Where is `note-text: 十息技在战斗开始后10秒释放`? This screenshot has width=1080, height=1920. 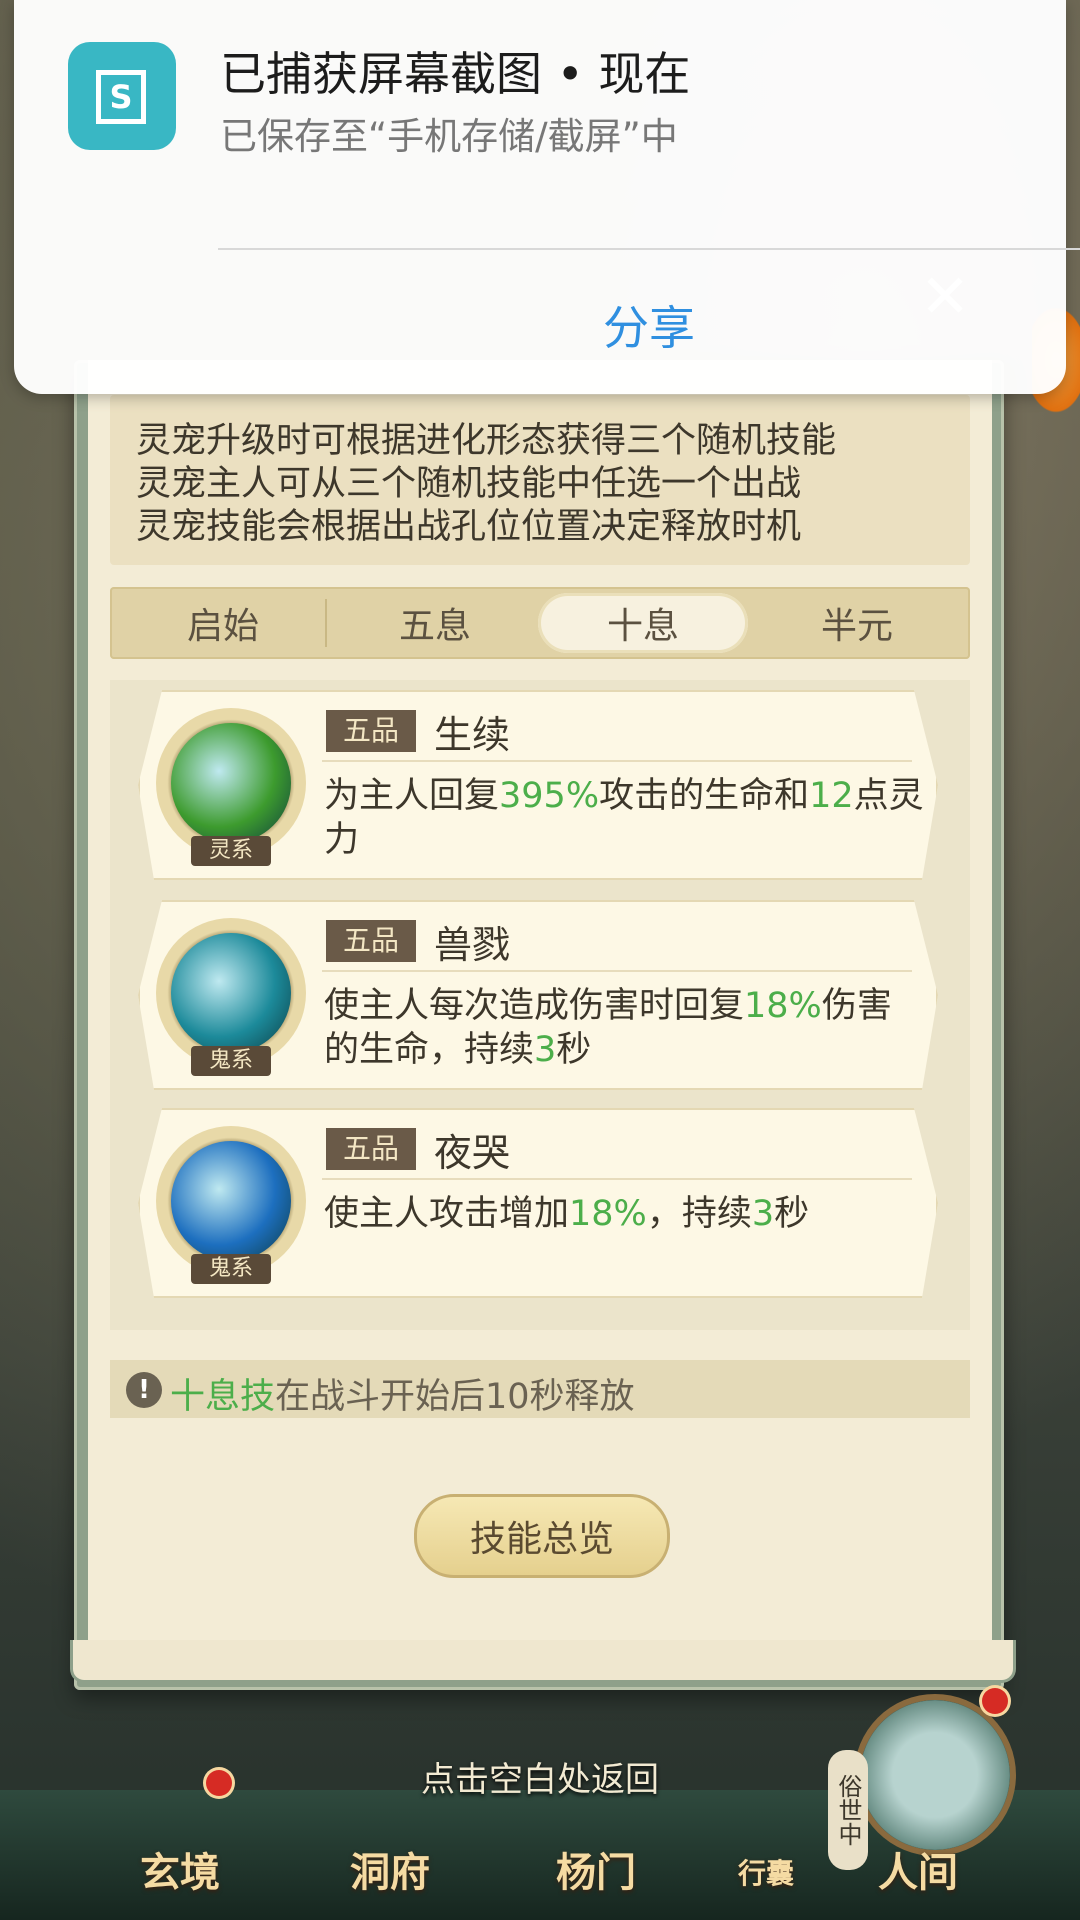
note-text: 十息技在战斗开始后10秒释放 is located at coordinates (402, 1393).